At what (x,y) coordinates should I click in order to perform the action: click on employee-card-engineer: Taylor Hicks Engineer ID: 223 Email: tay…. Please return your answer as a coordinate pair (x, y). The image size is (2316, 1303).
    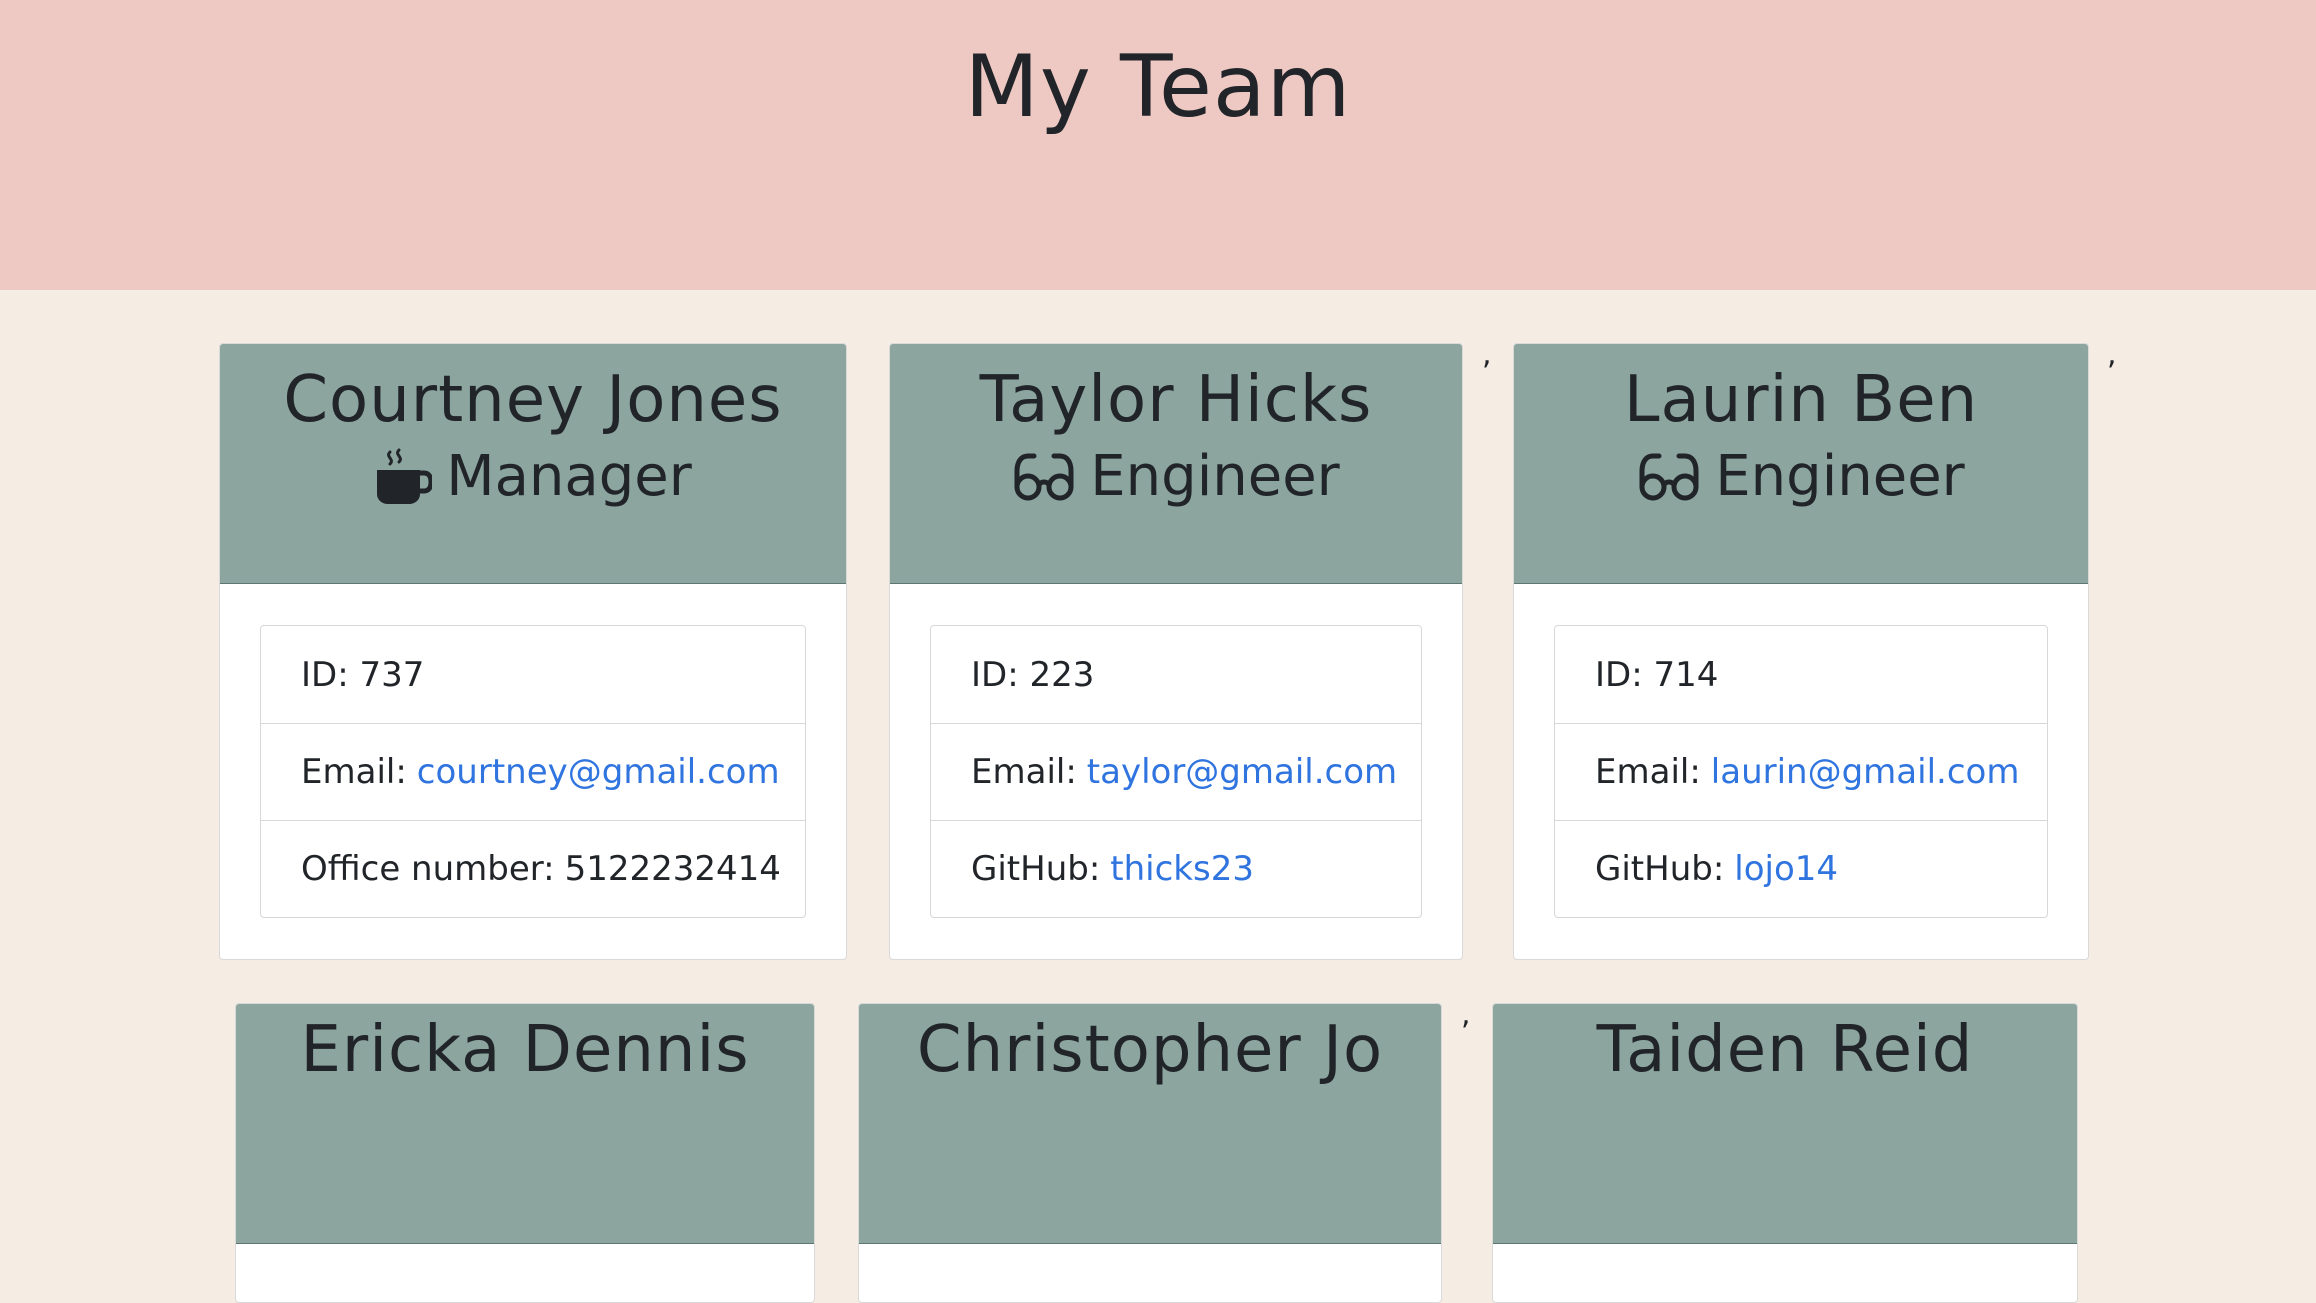
    Looking at the image, I should click on (1176, 651).